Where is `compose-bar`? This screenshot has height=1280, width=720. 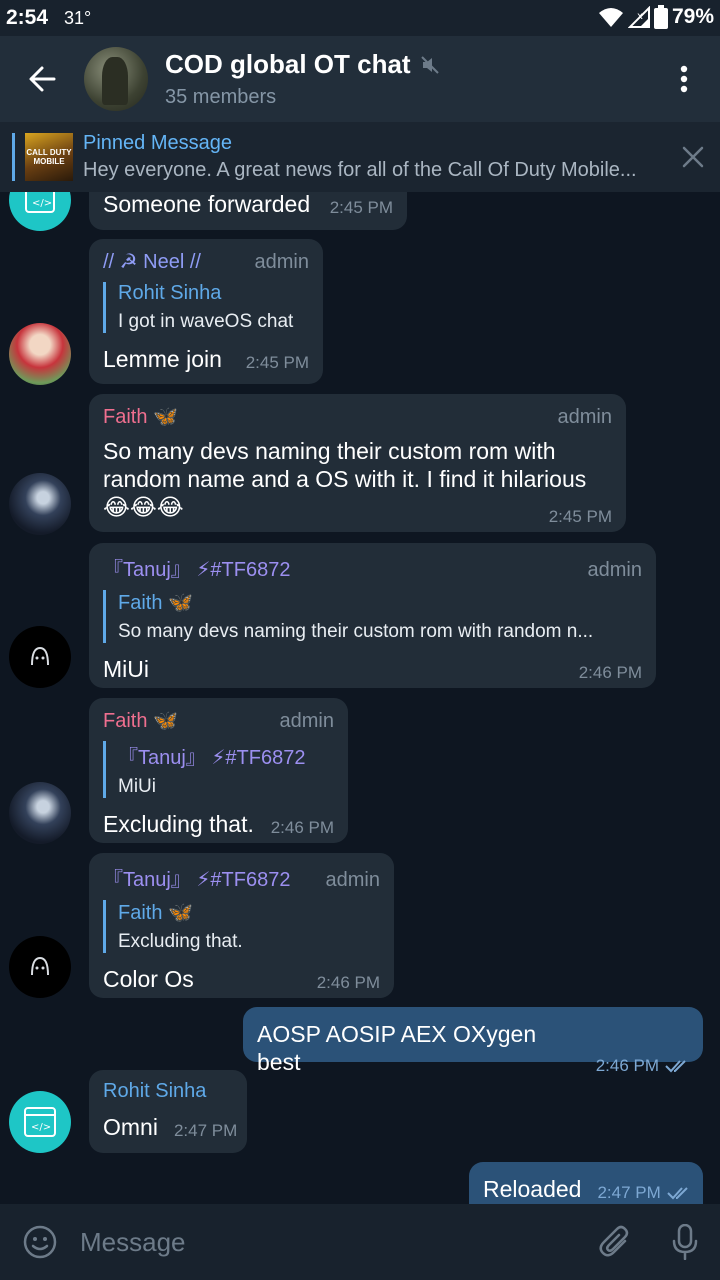 compose-bar is located at coordinates (360, 1242).